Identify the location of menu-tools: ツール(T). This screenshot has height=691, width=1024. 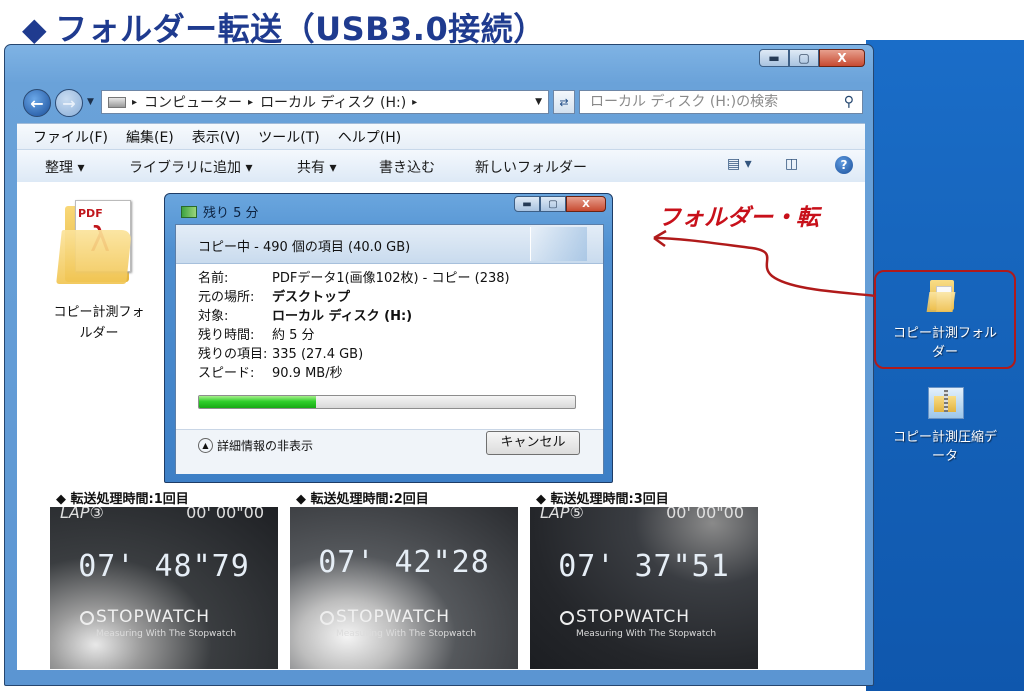
(288, 137).